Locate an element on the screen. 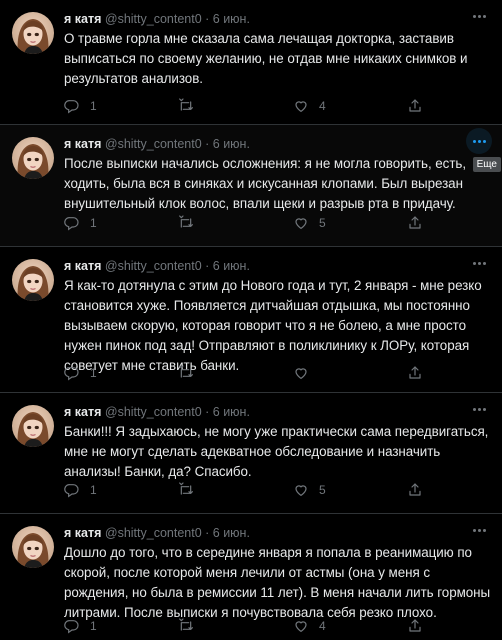 The image size is (502, 640). like-button is located at coordinates (306, 373).